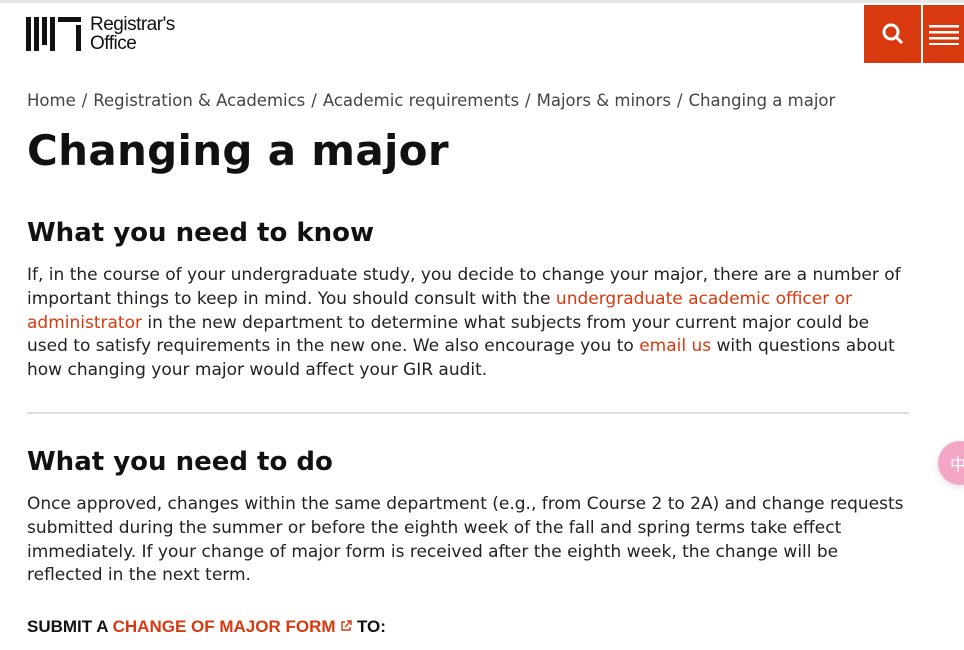  Describe the element at coordinates (604, 100) in the screenshot. I see `breadcrumb-majors-minors: Majors & minors` at that location.